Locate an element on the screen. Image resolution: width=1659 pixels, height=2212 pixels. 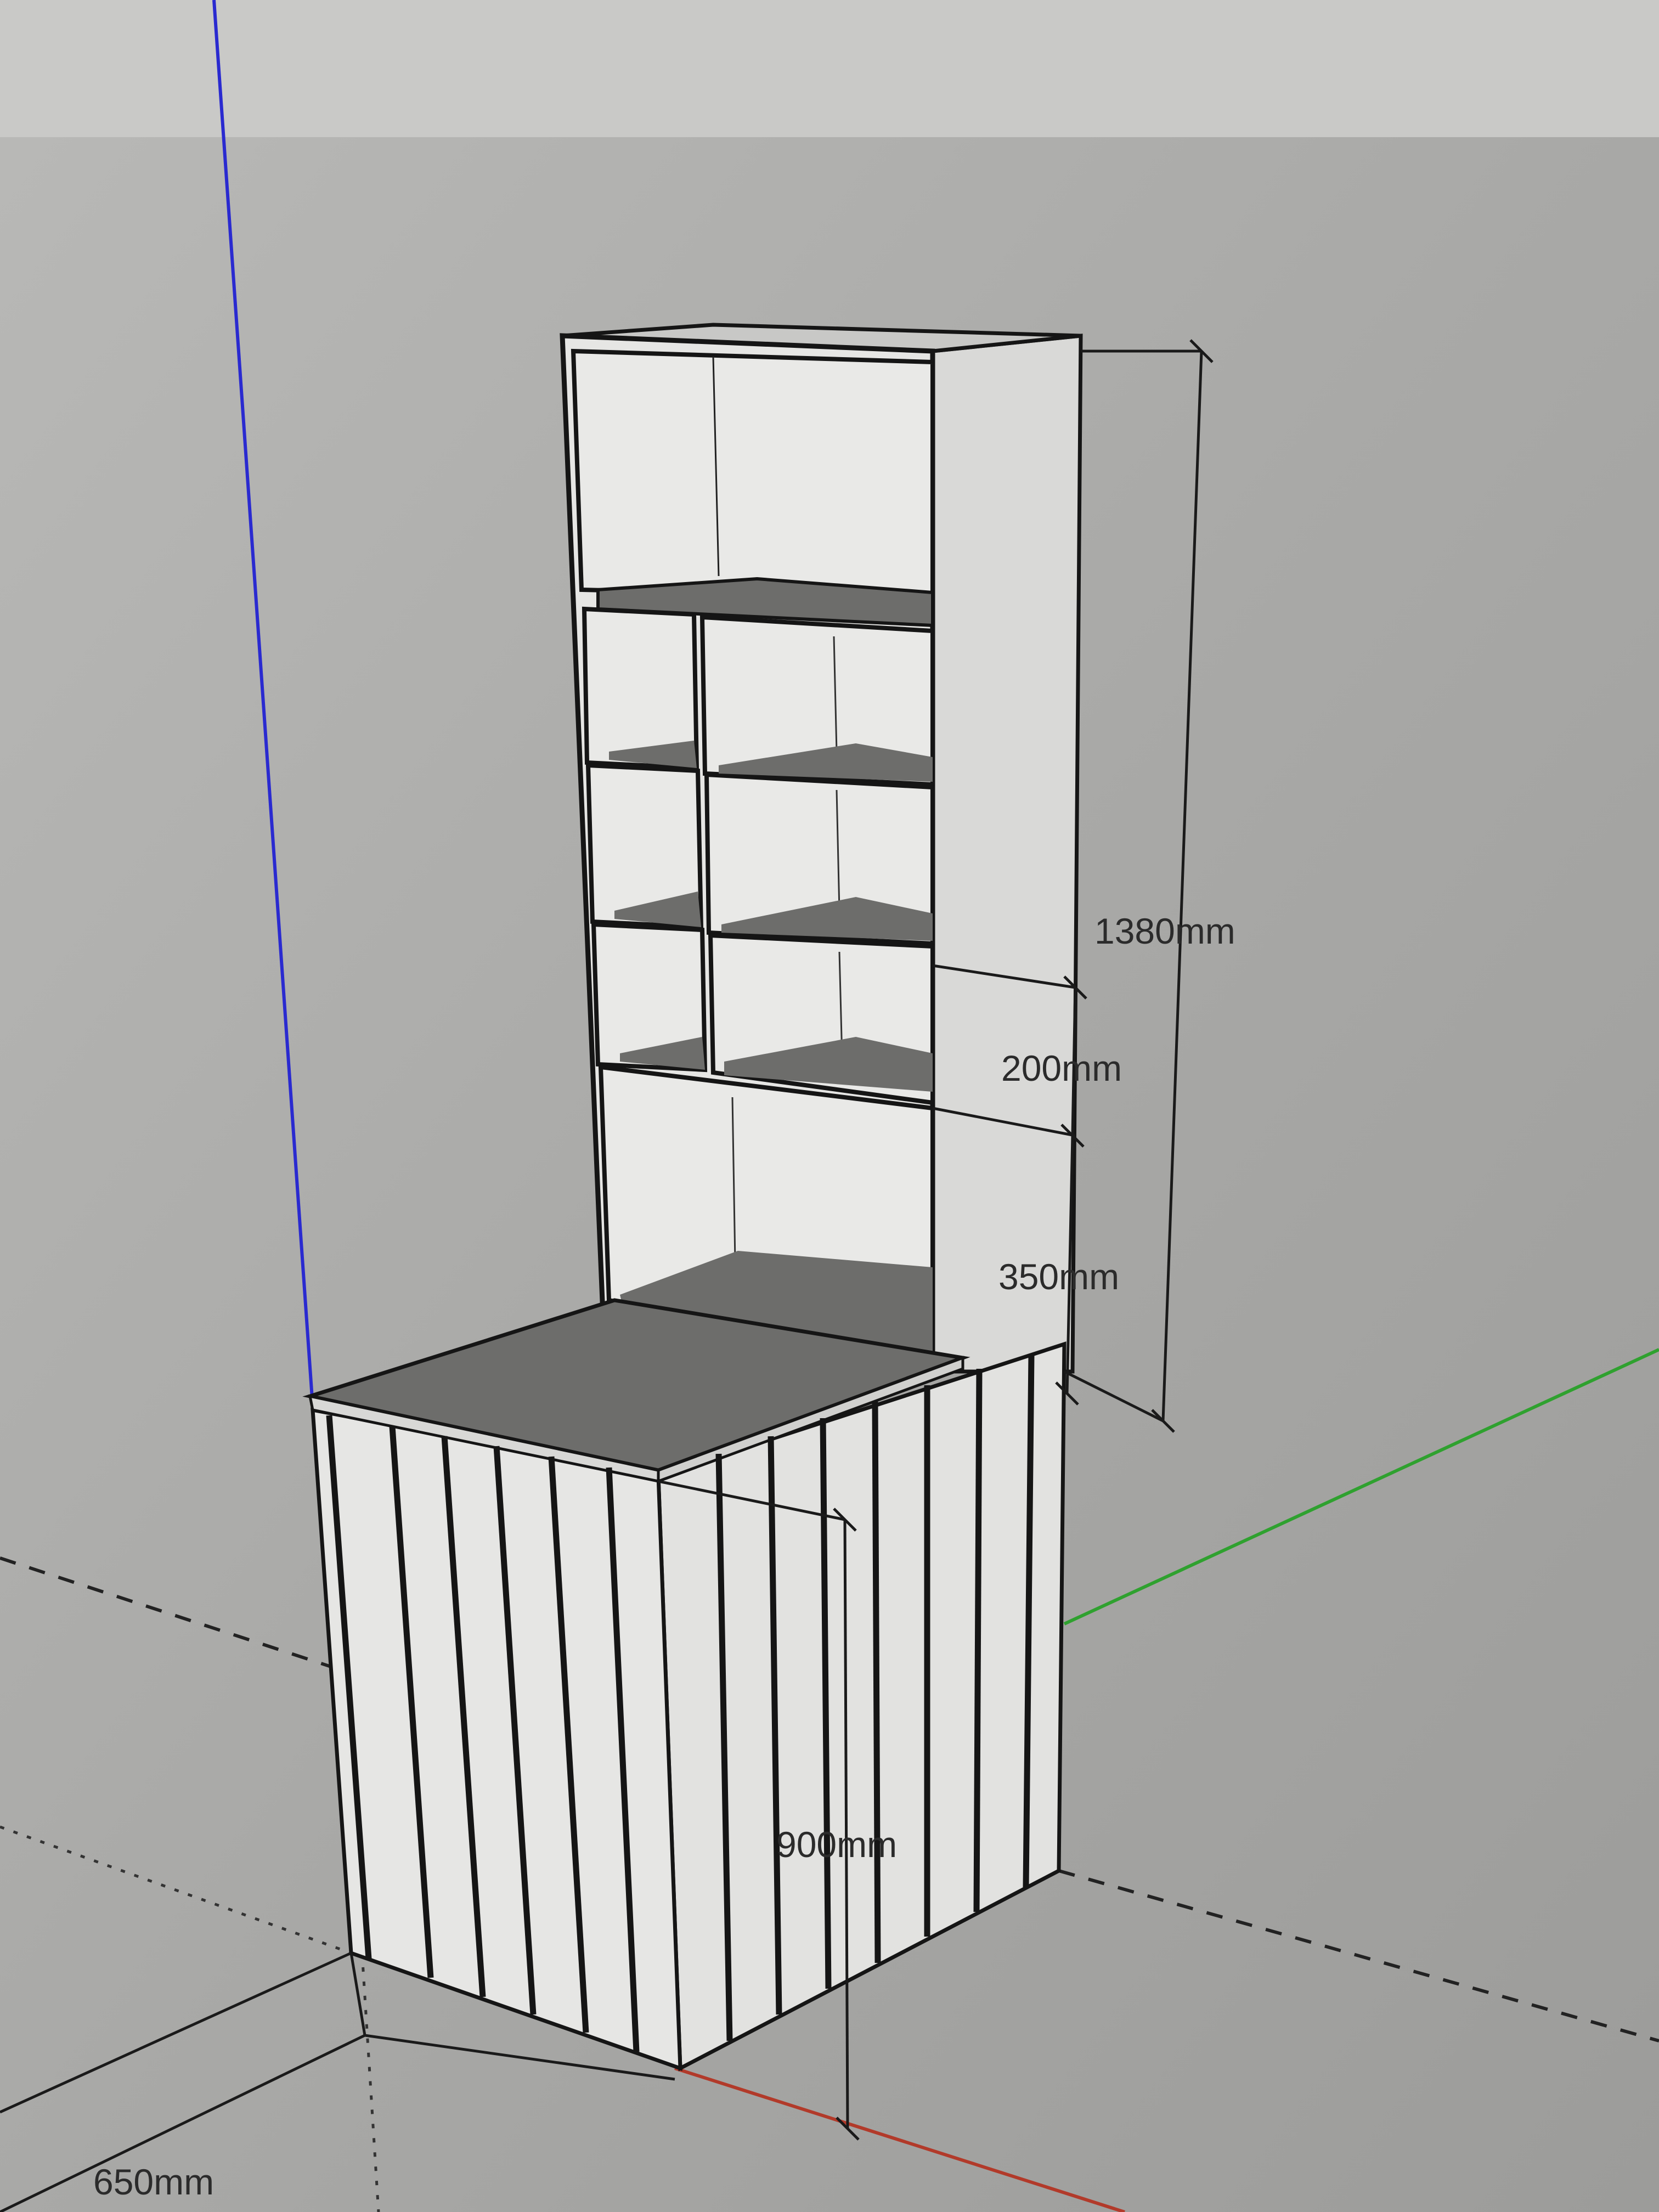
shelf-side-panel is located at coordinates (1007, 854).